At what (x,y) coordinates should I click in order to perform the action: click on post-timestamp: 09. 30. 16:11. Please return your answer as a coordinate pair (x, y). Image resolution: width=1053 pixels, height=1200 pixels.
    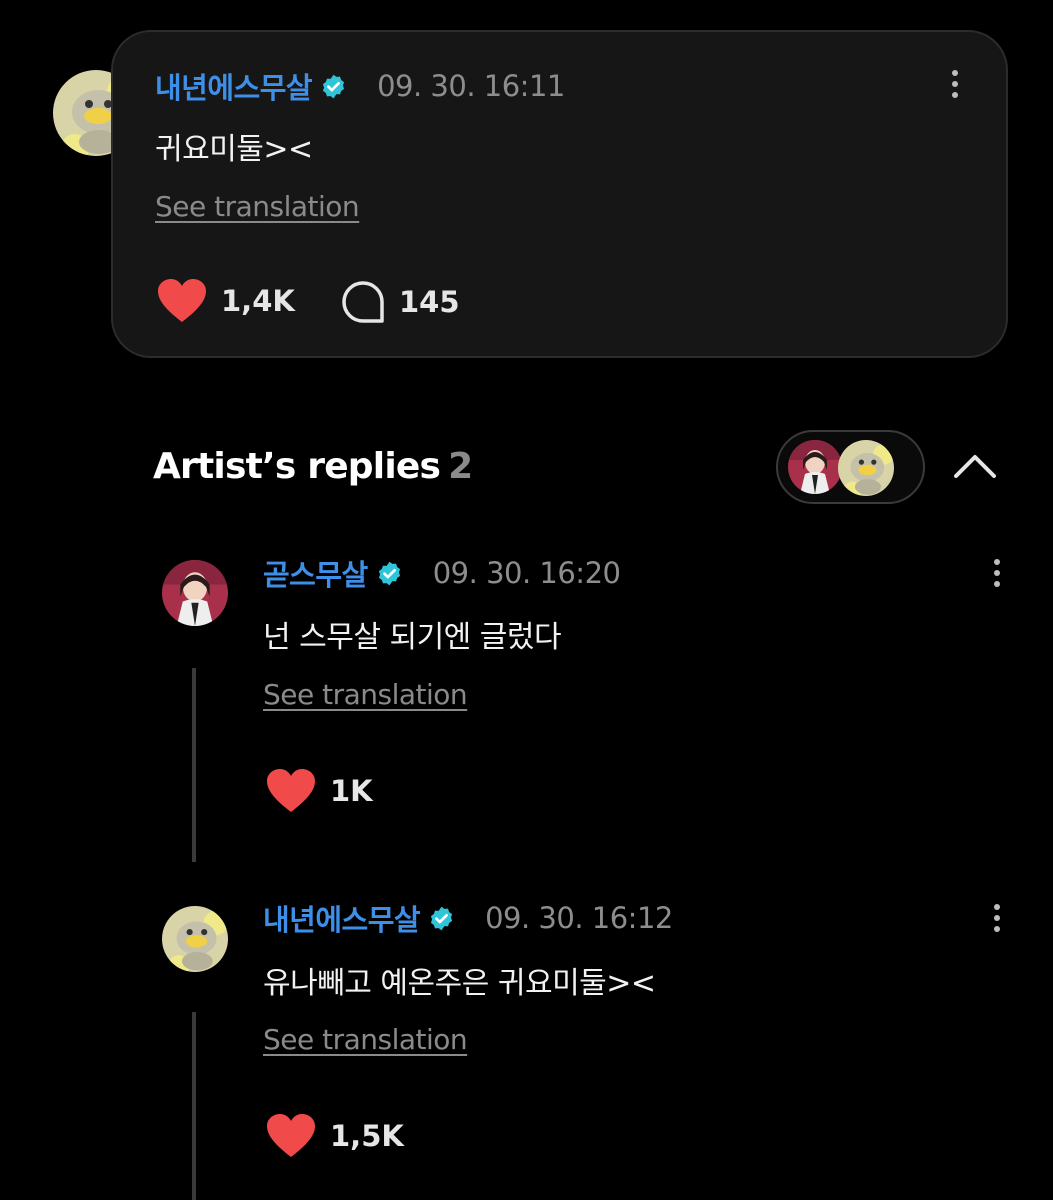
    Looking at the image, I should click on (471, 86).